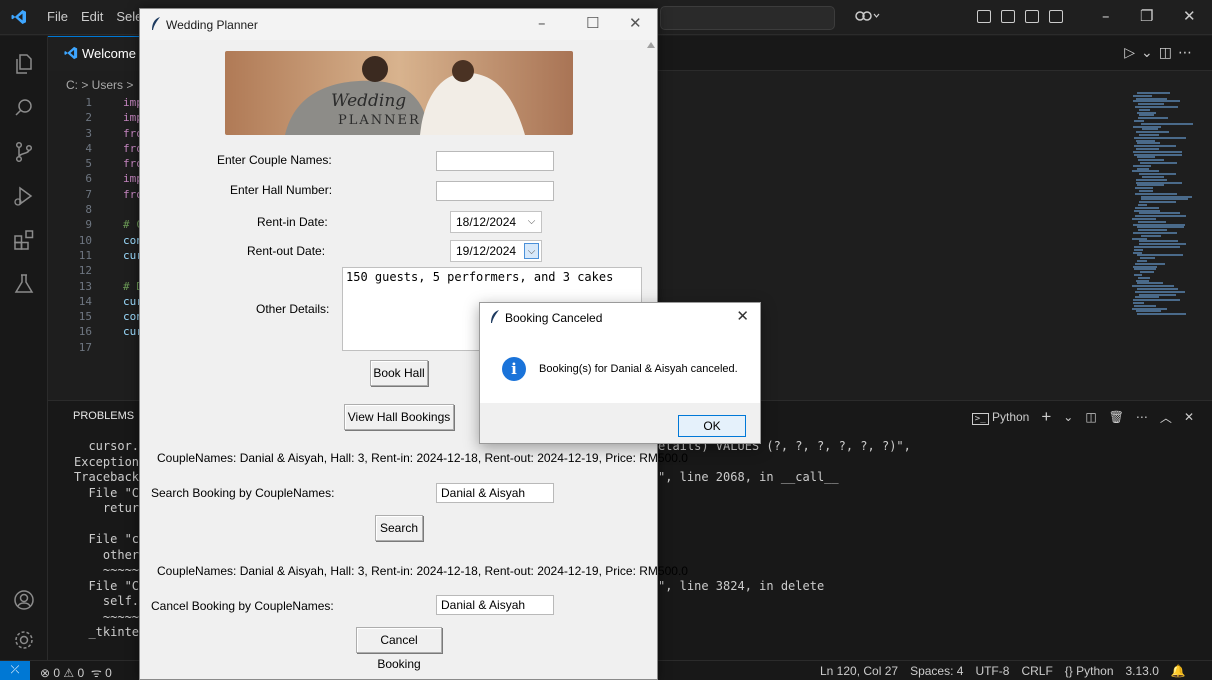 The image size is (1212, 680). I want to click on toggle-panel-icon, so click(1032, 16).